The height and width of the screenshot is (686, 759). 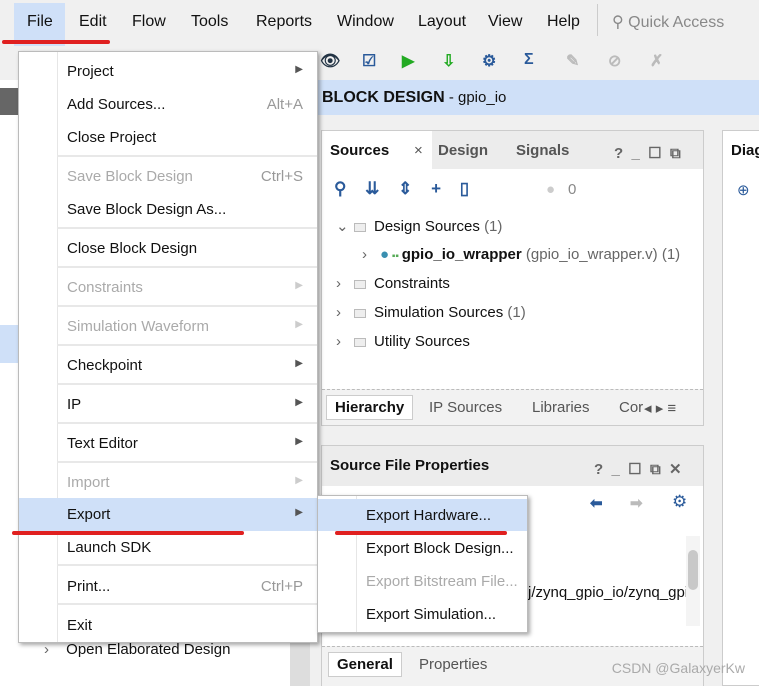 I want to click on menu-item-text-editor: Text Editor ▶, so click(x=168, y=443).